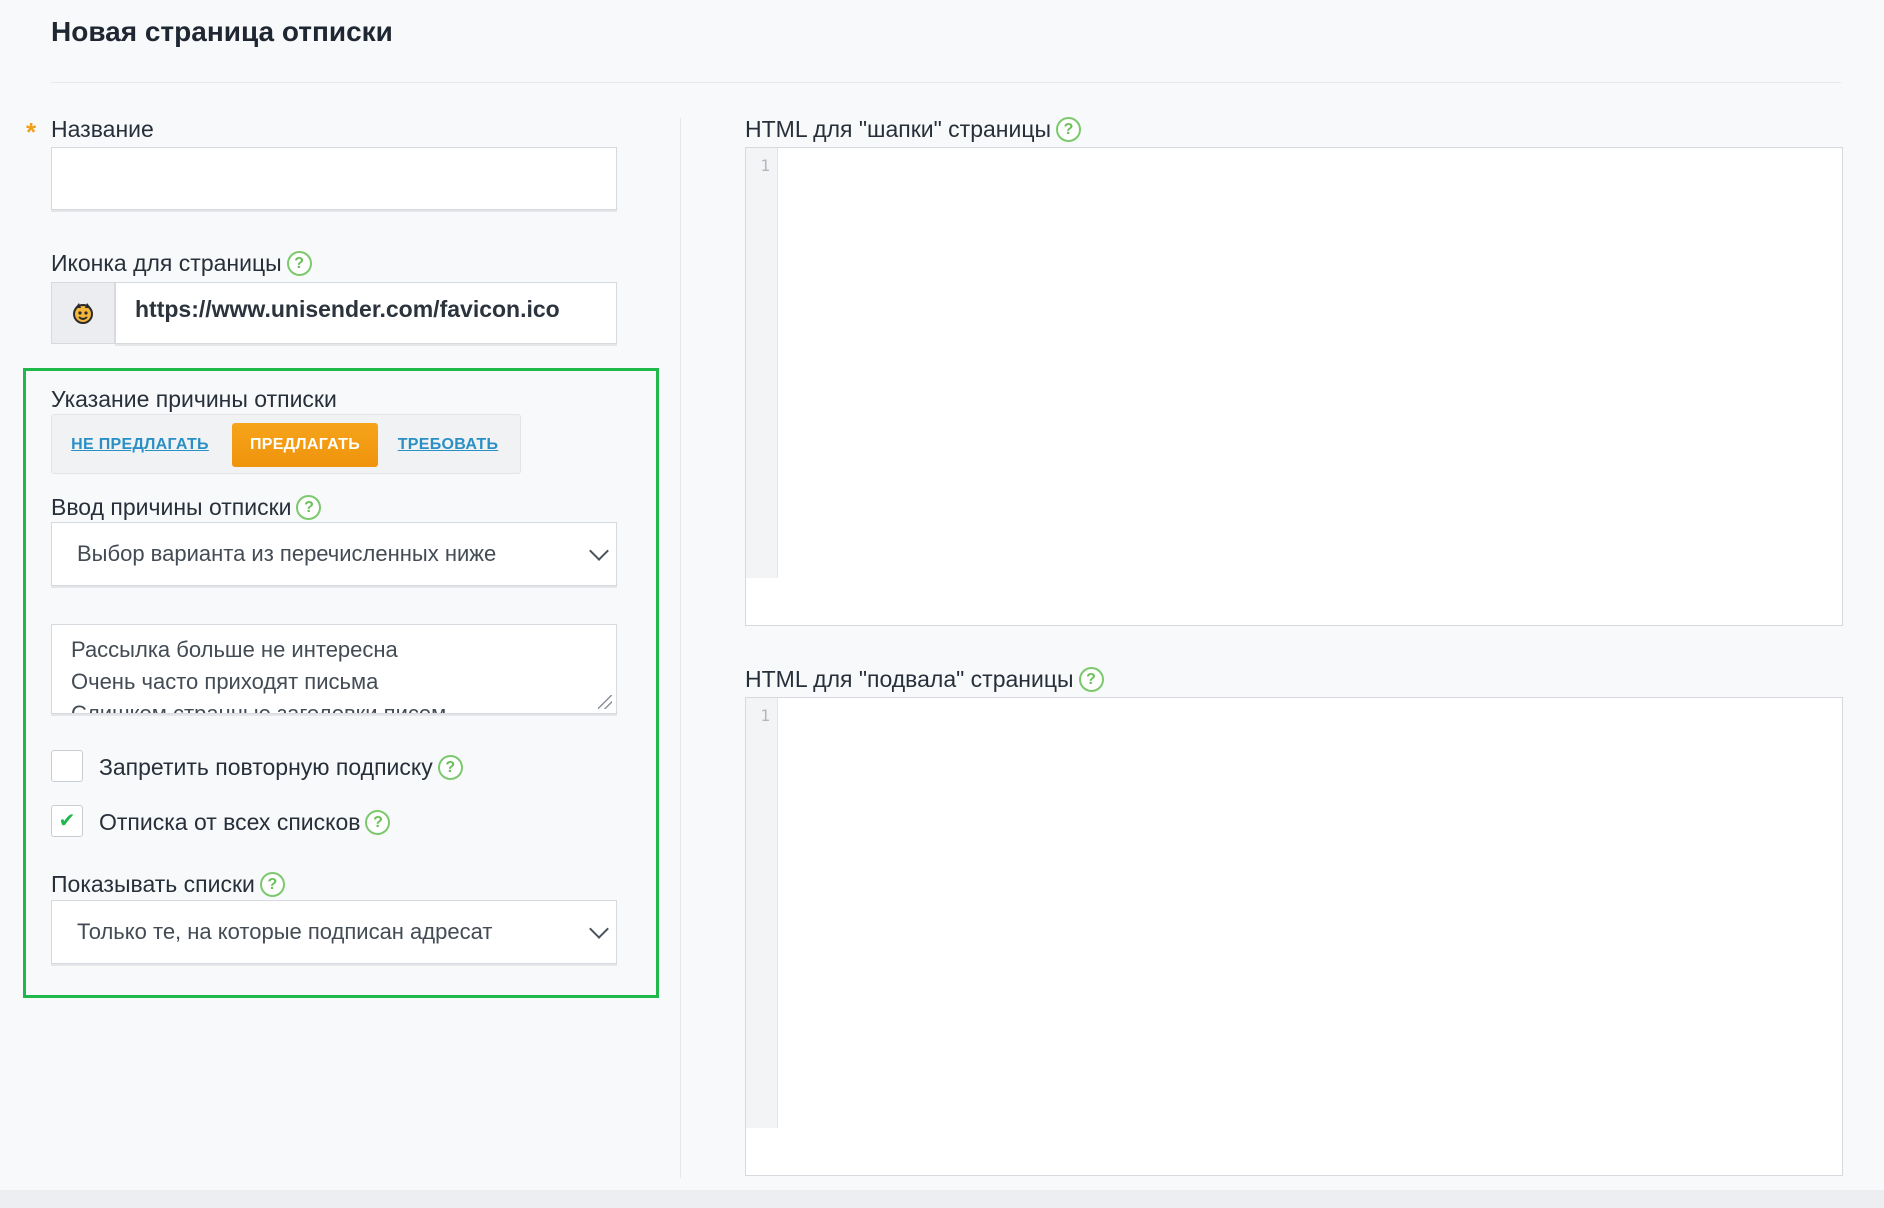 Image resolution: width=1884 pixels, height=1208 pixels. I want to click on name-label-text: Название, so click(102, 129).